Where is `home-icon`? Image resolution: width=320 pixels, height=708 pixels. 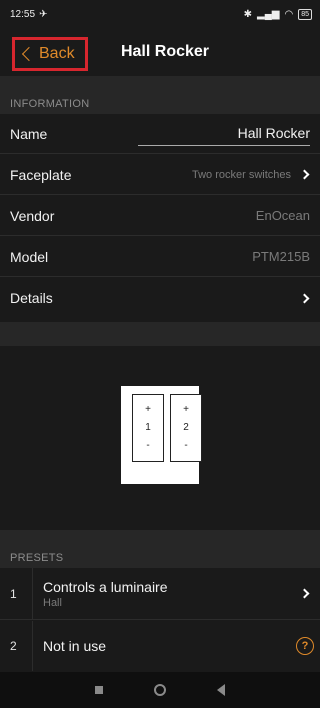
home-icon is located at coordinates (159, 690).